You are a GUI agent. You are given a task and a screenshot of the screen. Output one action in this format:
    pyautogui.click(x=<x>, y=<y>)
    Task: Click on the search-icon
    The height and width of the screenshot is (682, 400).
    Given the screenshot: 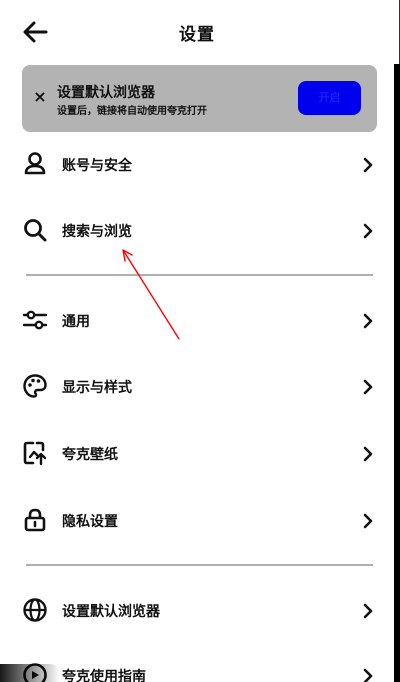 What is the action you would take?
    pyautogui.click(x=35, y=230)
    